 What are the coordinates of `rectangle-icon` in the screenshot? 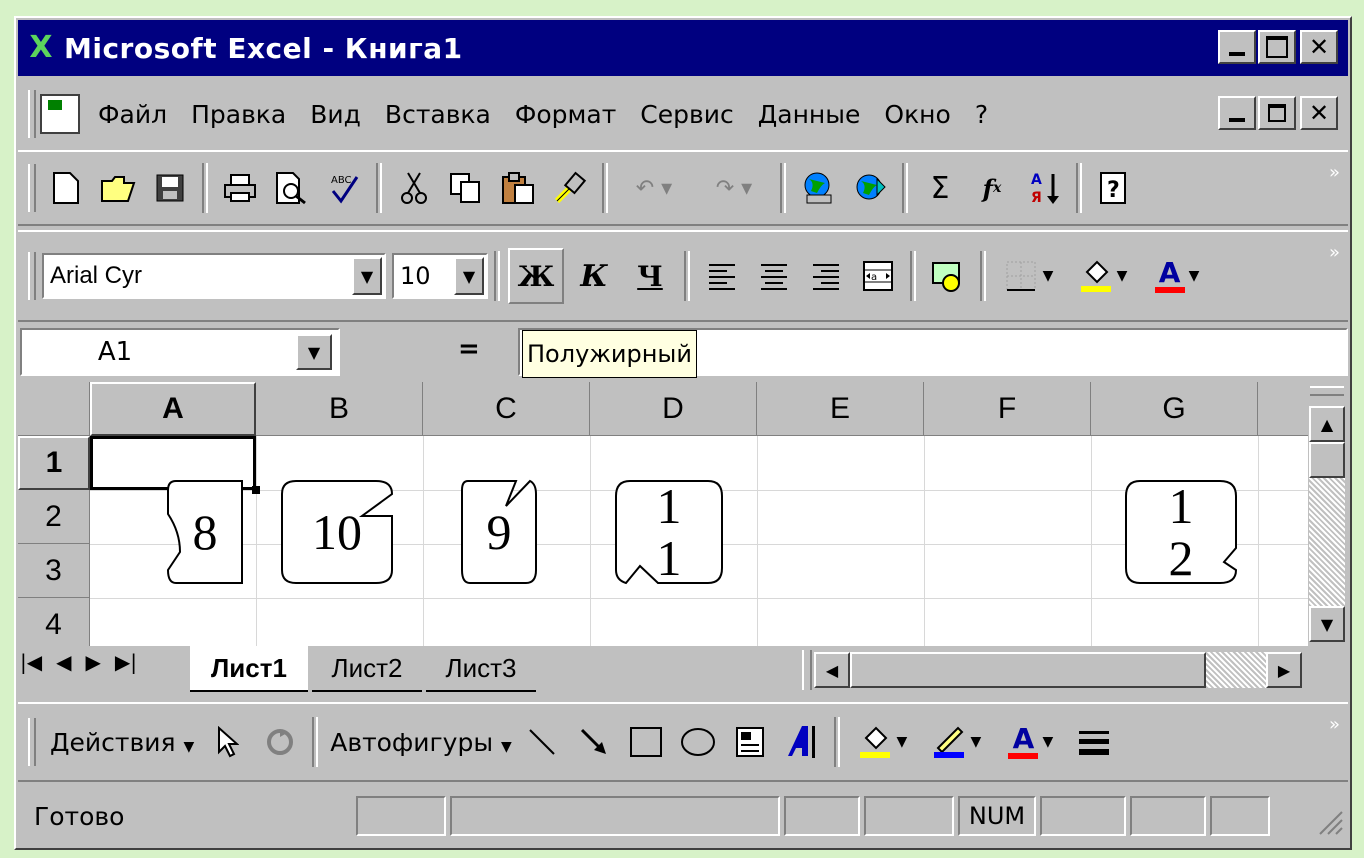 It's located at (646, 742).